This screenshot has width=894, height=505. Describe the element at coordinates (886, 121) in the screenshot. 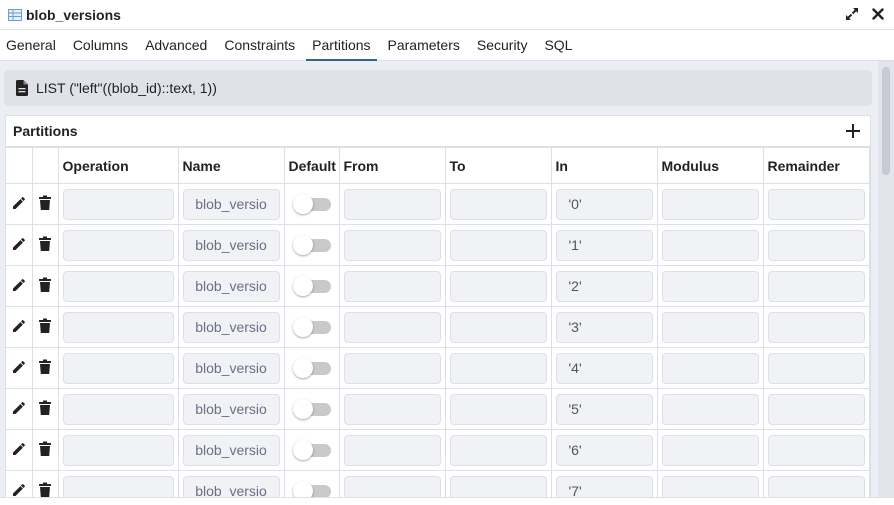

I see `scrollbar-thumb` at that location.